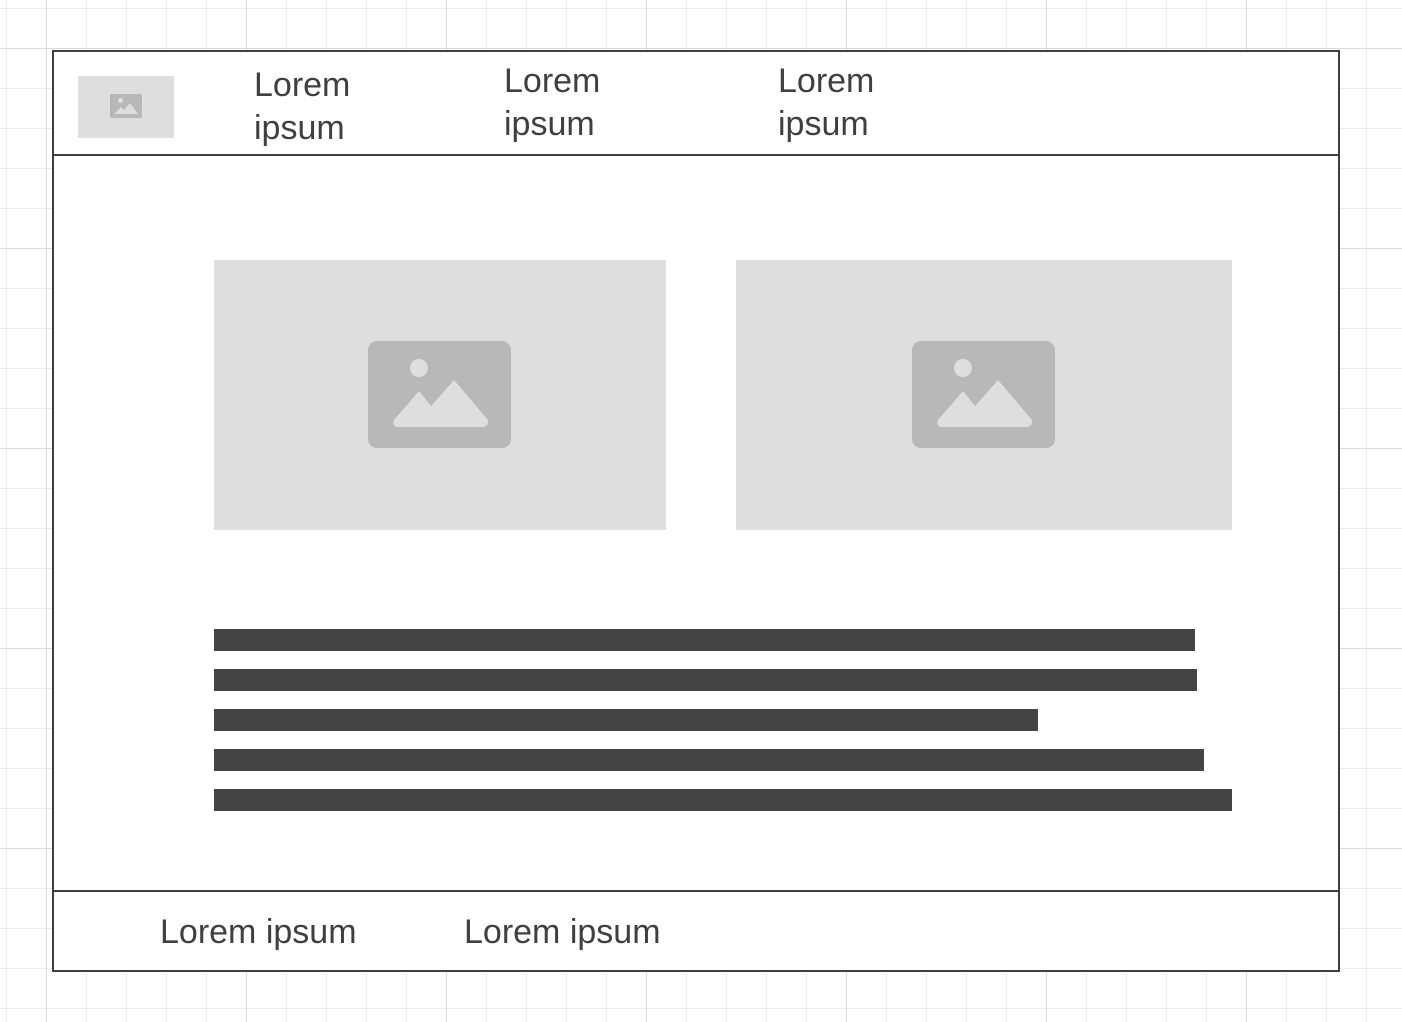 The height and width of the screenshot is (1022, 1402). What do you see at coordinates (329, 107) in the screenshot?
I see `nav-item-1: Lorem ipsum` at bounding box center [329, 107].